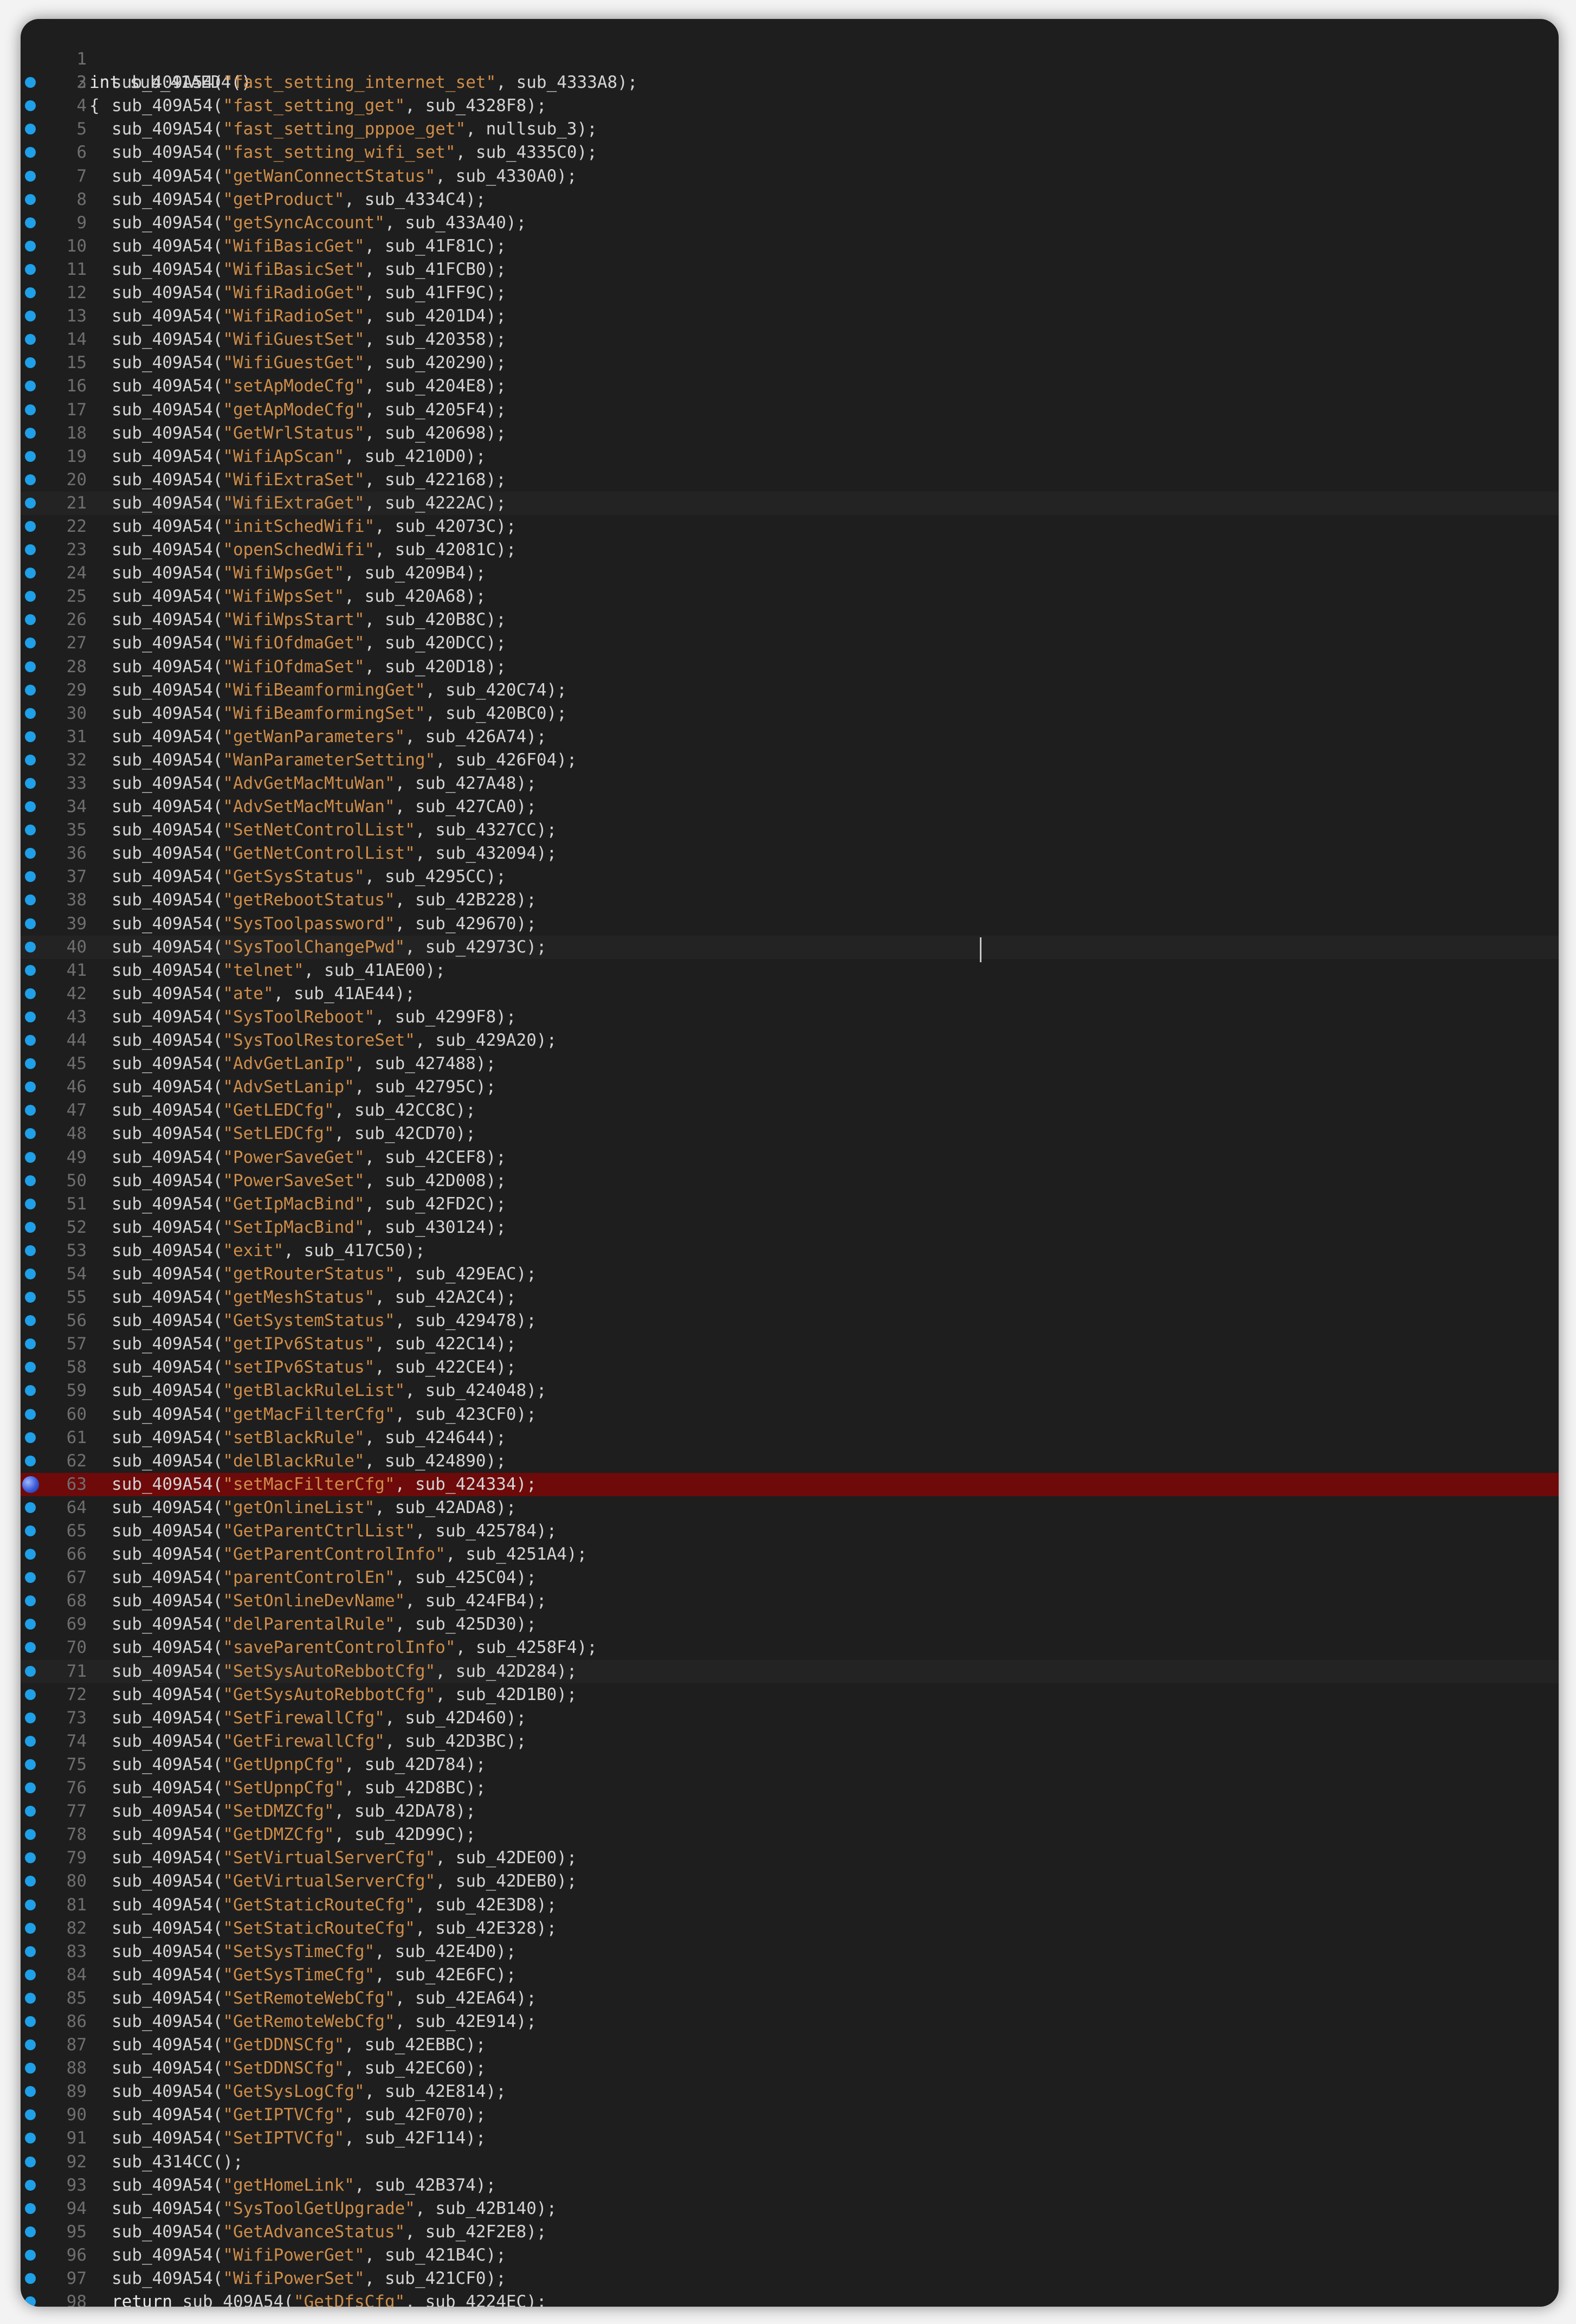 The height and width of the screenshot is (2324, 1576). What do you see at coordinates (319, 853) in the screenshot?
I see `string-literal: GetNetControlList` at bounding box center [319, 853].